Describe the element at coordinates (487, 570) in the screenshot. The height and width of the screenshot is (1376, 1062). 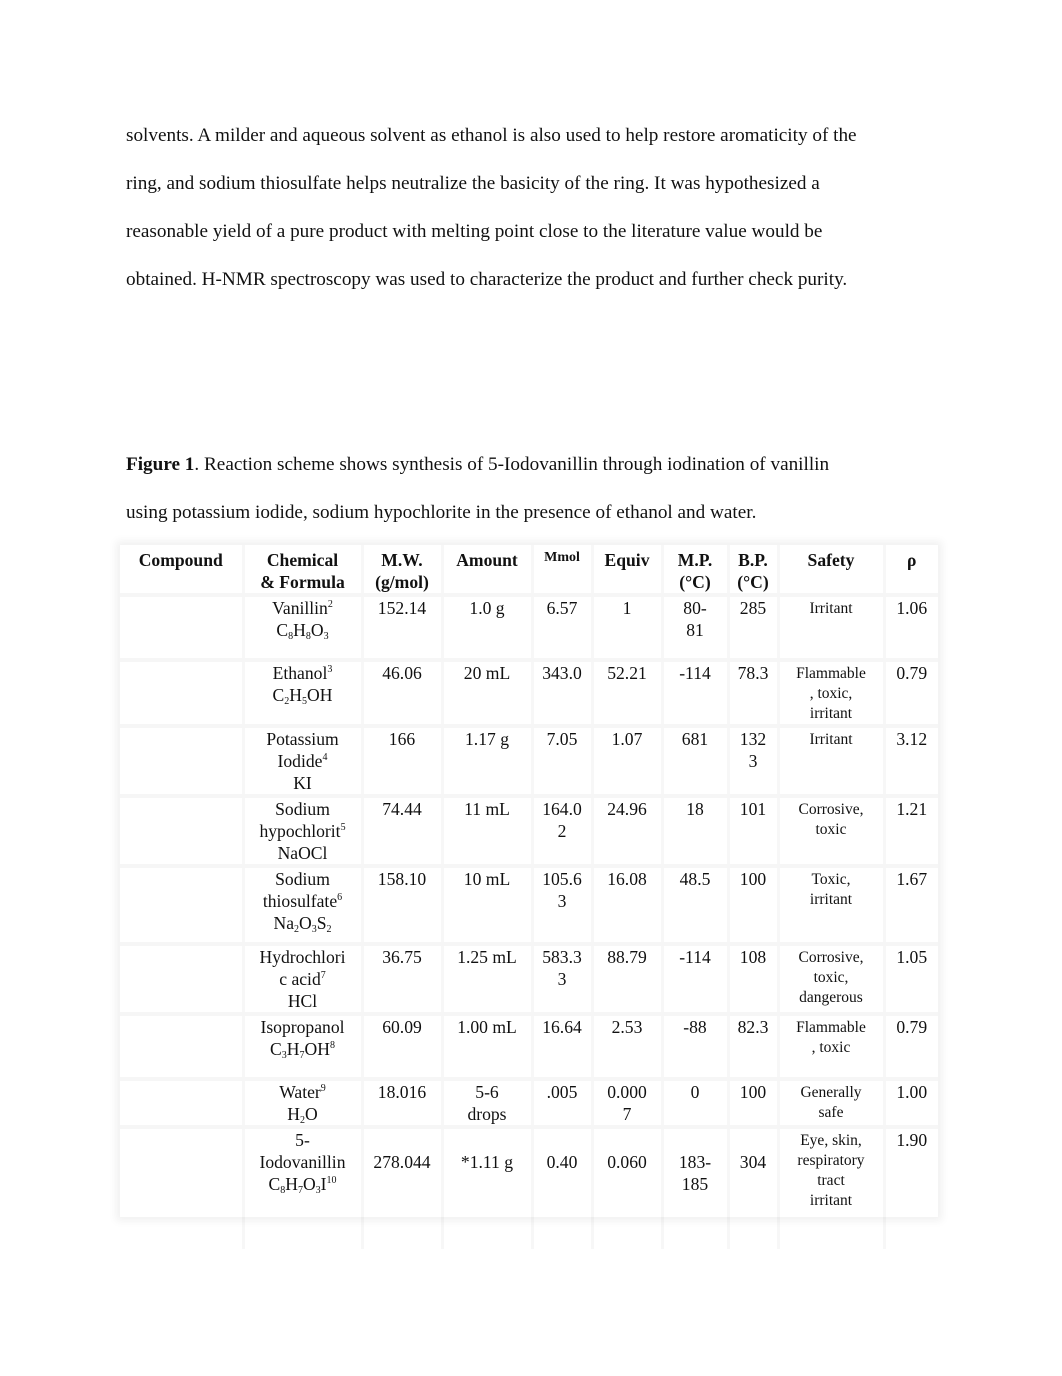
I see `header-amount: Amount` at that location.